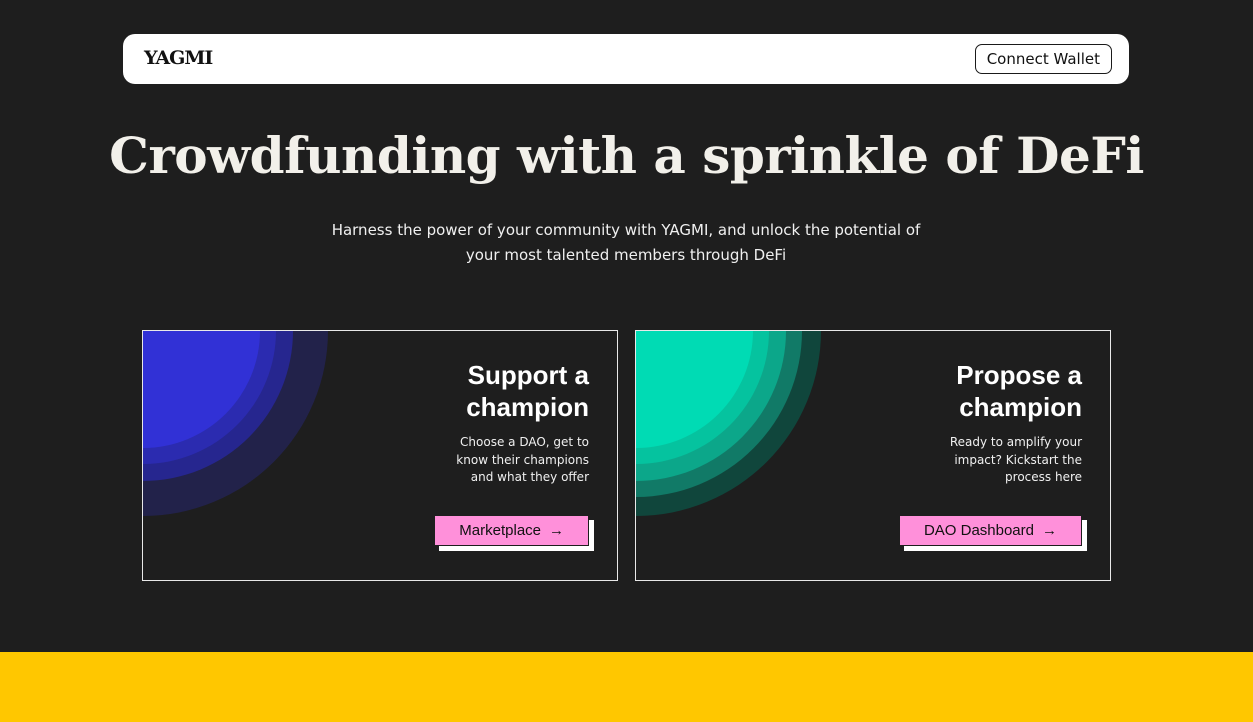 Image resolution: width=1253 pixels, height=722 pixels. Describe the element at coordinates (1043, 59) in the screenshot. I see `connect-wallet-button: Connect Wallet` at that location.